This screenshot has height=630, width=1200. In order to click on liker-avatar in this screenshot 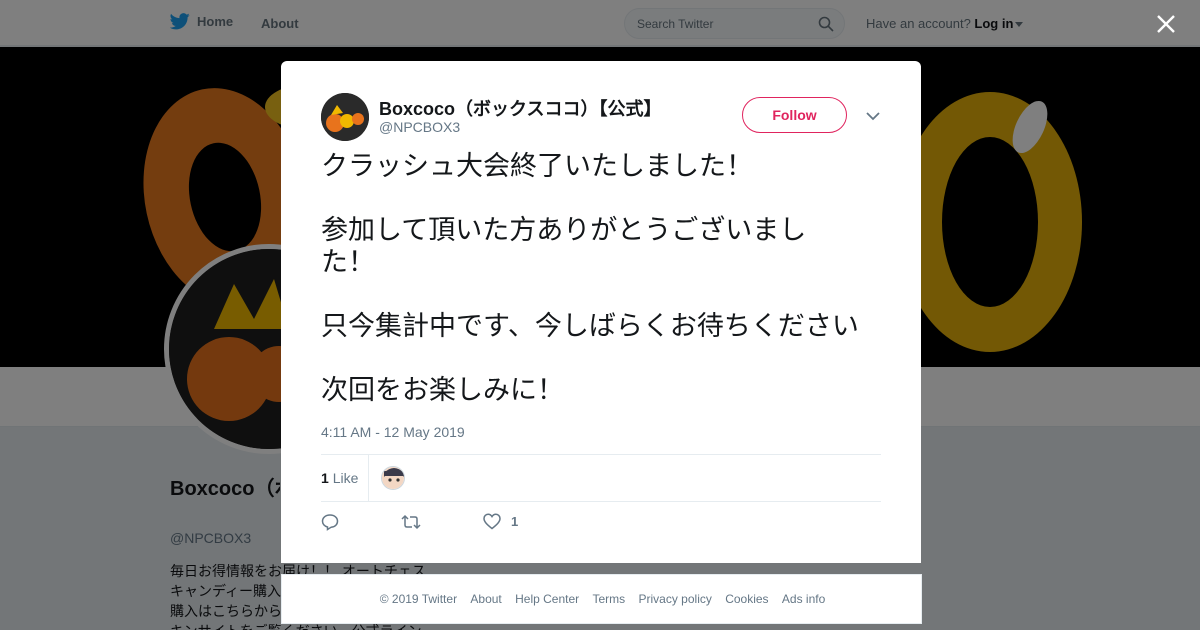, I will do `click(393, 478)`.